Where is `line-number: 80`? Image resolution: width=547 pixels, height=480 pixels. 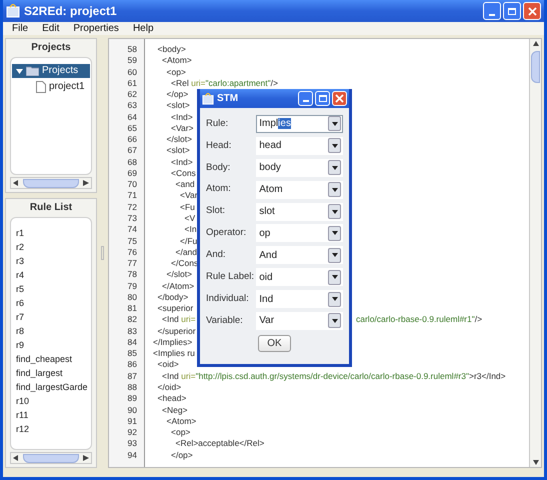
line-number: 80 is located at coordinates (132, 298).